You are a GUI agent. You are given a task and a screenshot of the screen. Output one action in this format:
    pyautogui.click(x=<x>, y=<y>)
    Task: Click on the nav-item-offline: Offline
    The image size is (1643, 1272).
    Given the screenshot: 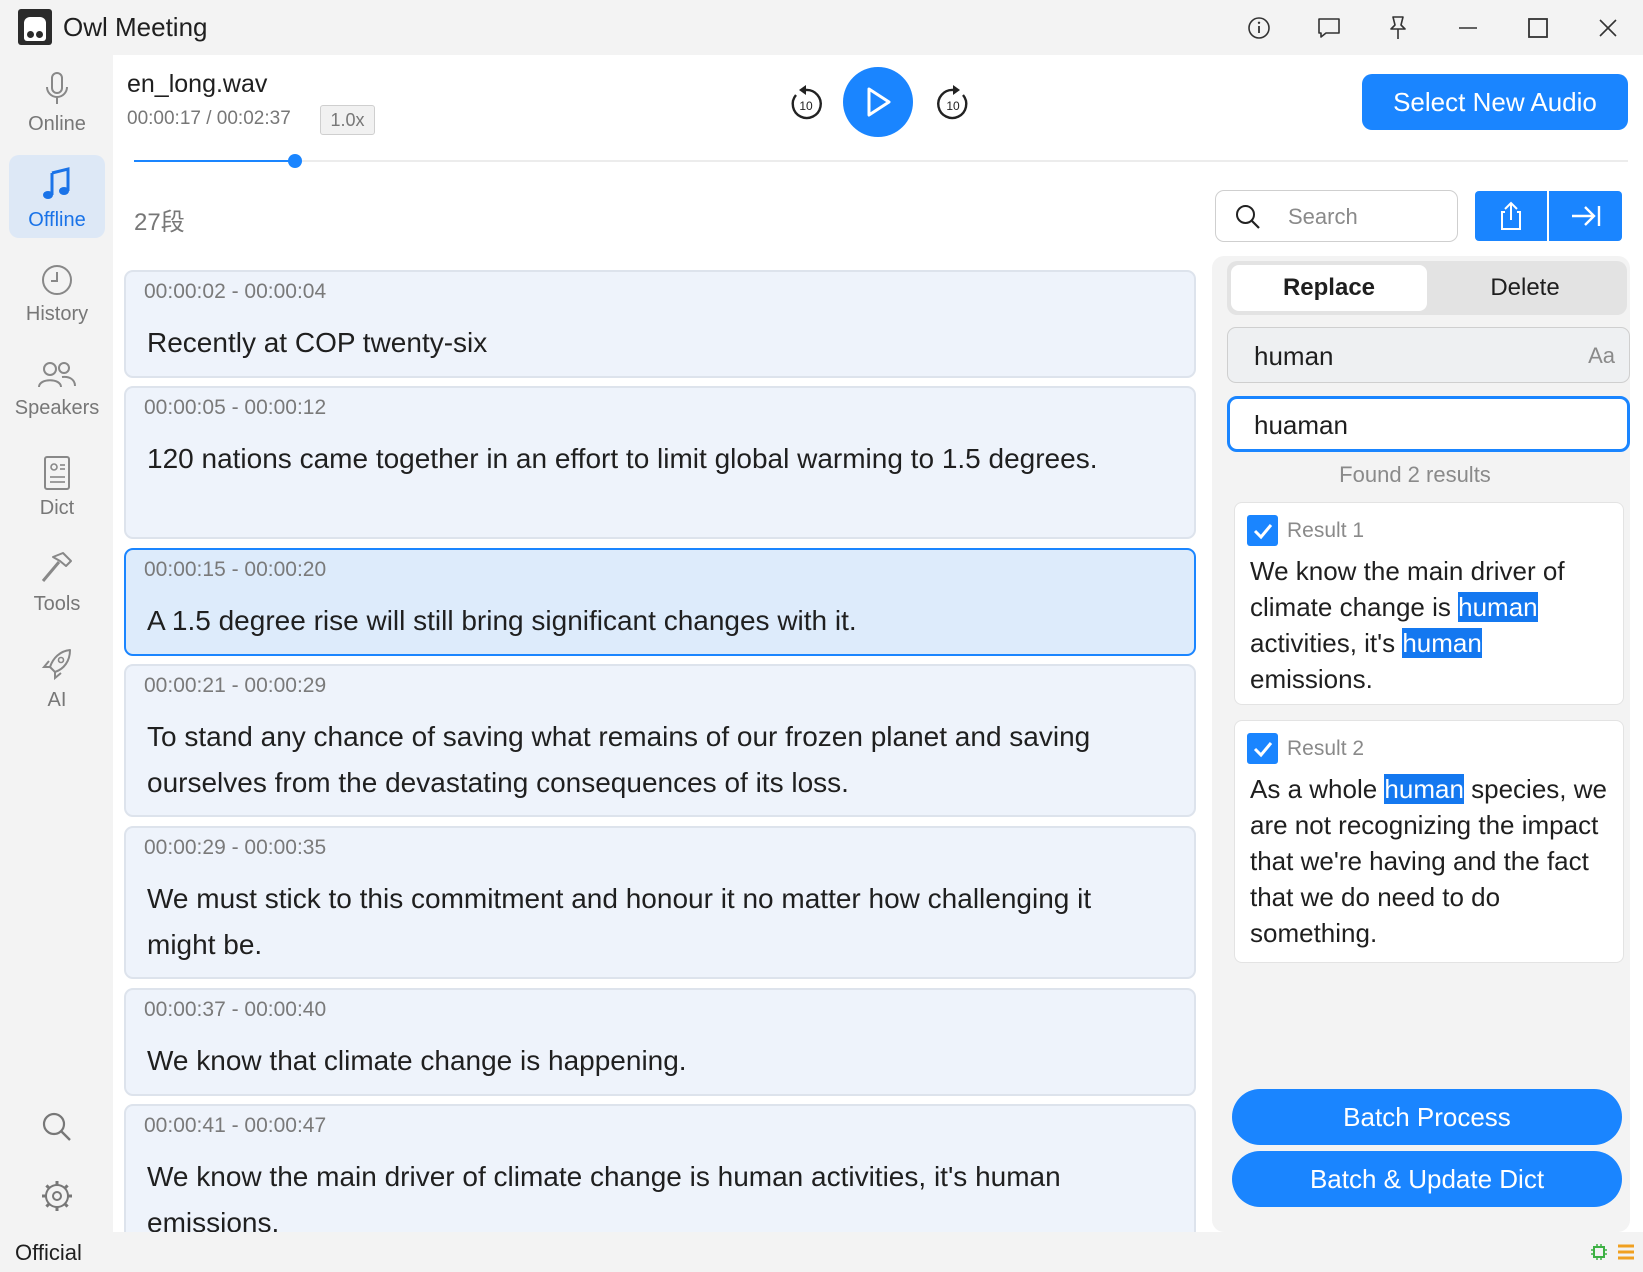 What is the action you would take?
    pyautogui.click(x=57, y=196)
    